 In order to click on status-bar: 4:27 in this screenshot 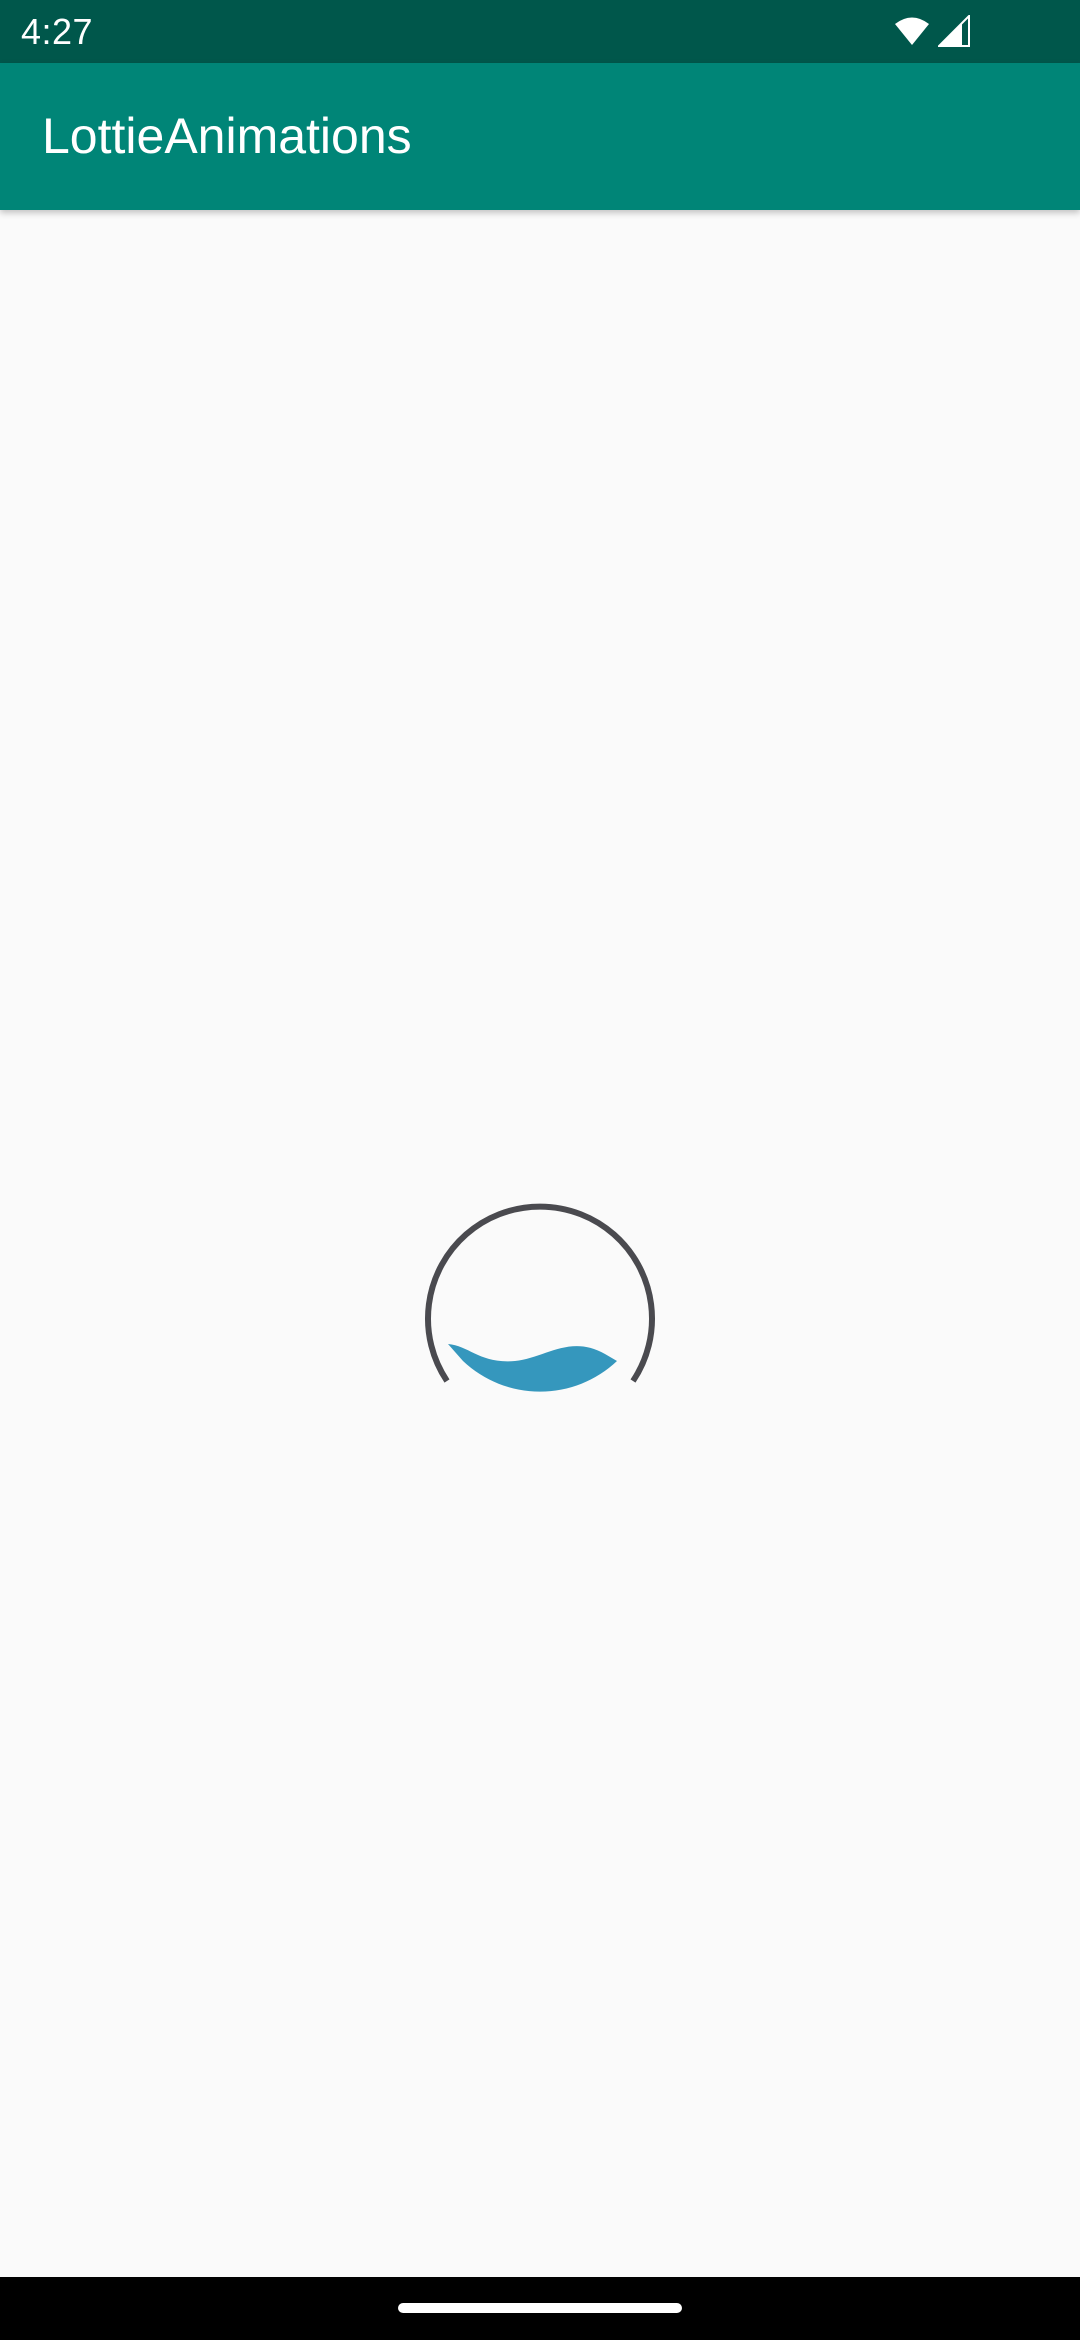, I will do `click(540, 31)`.